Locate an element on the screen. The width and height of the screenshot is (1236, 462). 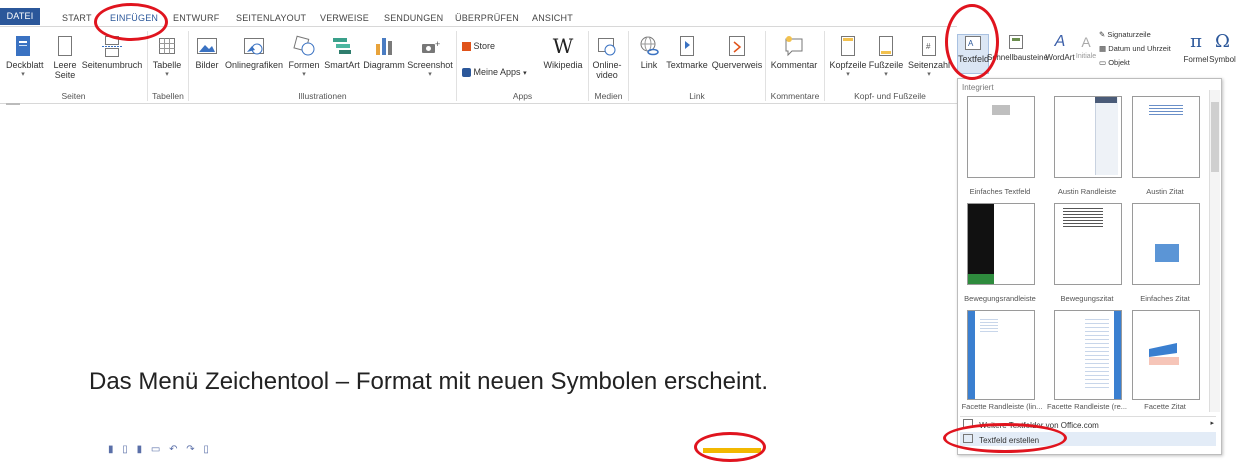
equation-label: Formel is located at coordinates (1196, 59).